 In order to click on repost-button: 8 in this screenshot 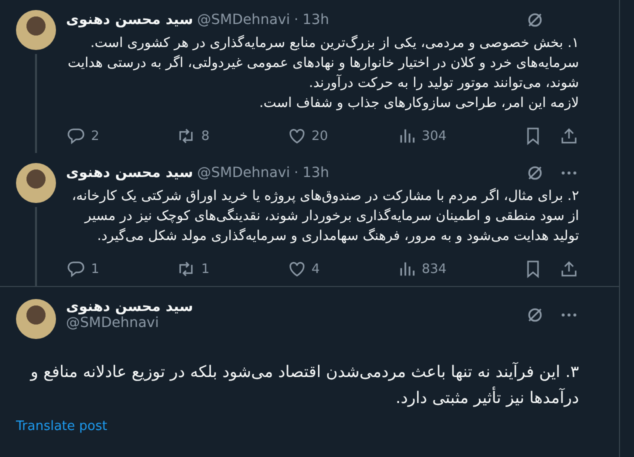, I will do `click(231, 136)`.